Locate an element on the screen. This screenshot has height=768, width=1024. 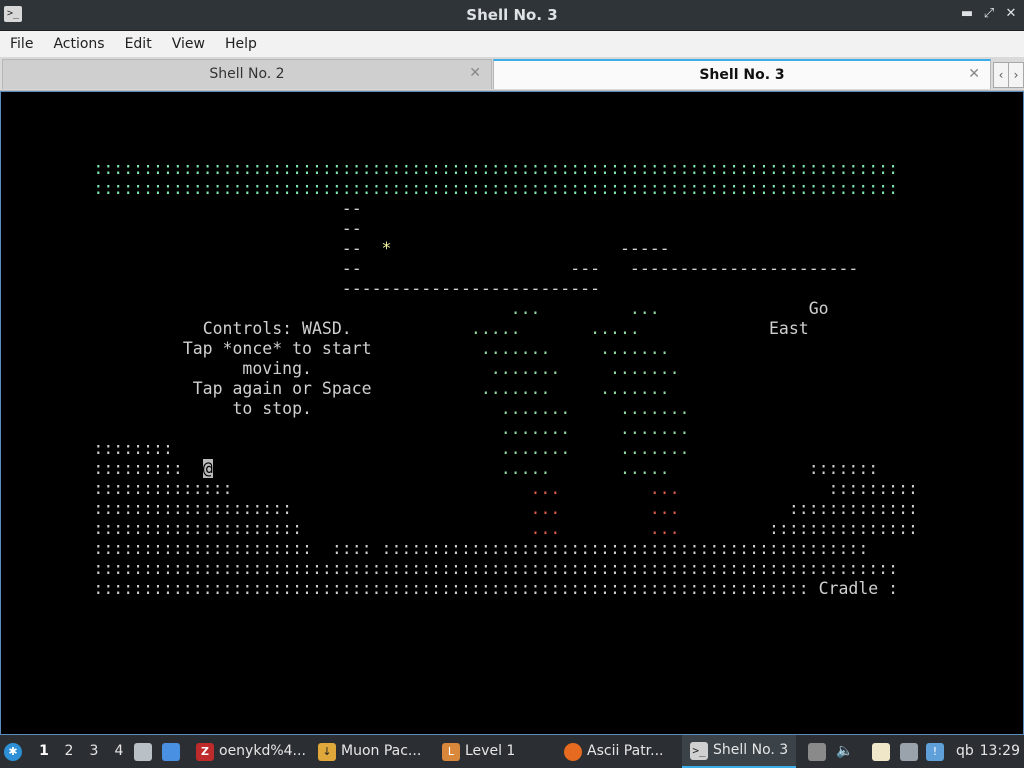
menu-file: File is located at coordinates (21, 44).